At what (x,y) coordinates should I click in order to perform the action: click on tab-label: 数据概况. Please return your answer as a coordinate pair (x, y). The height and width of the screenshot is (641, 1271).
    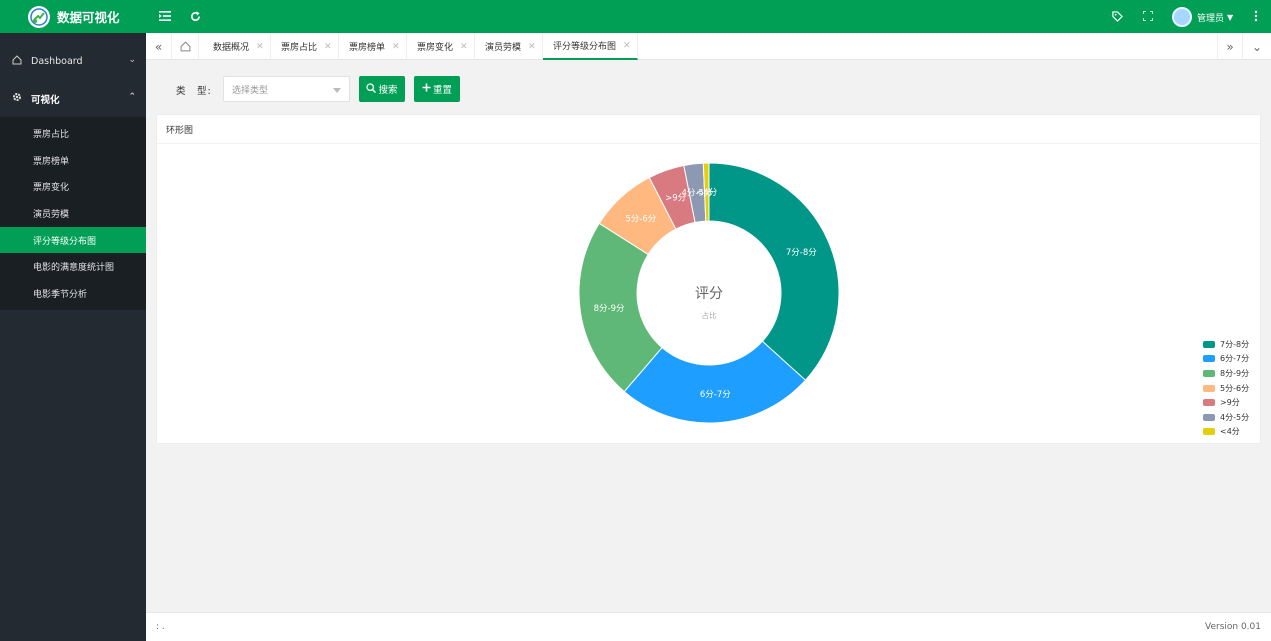
    Looking at the image, I should click on (231, 48).